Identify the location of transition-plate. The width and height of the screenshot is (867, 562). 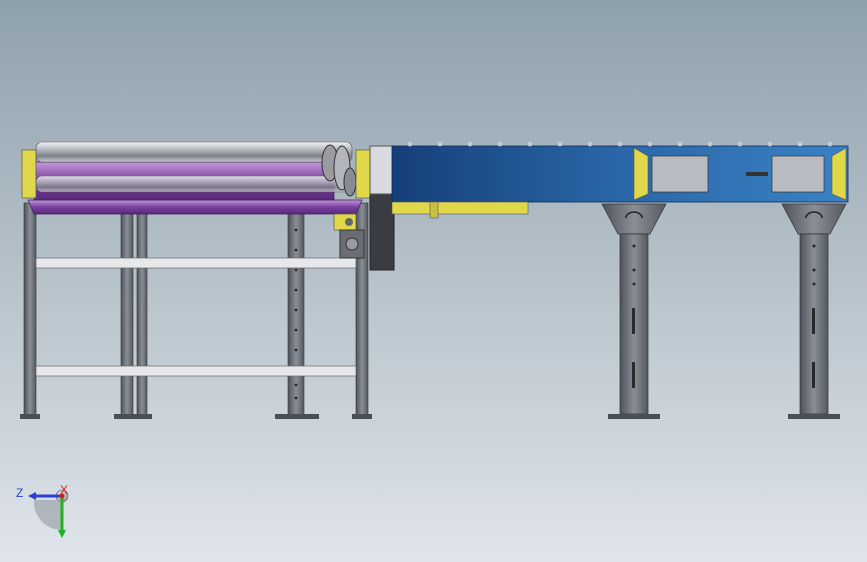
(382, 208).